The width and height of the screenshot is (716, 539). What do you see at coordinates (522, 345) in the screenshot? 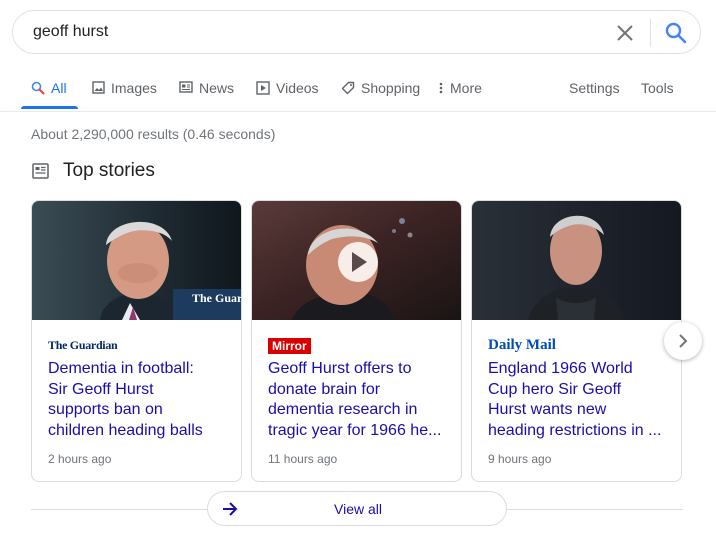
I see `publisher-logo-dailymail: Daily Mail` at bounding box center [522, 345].